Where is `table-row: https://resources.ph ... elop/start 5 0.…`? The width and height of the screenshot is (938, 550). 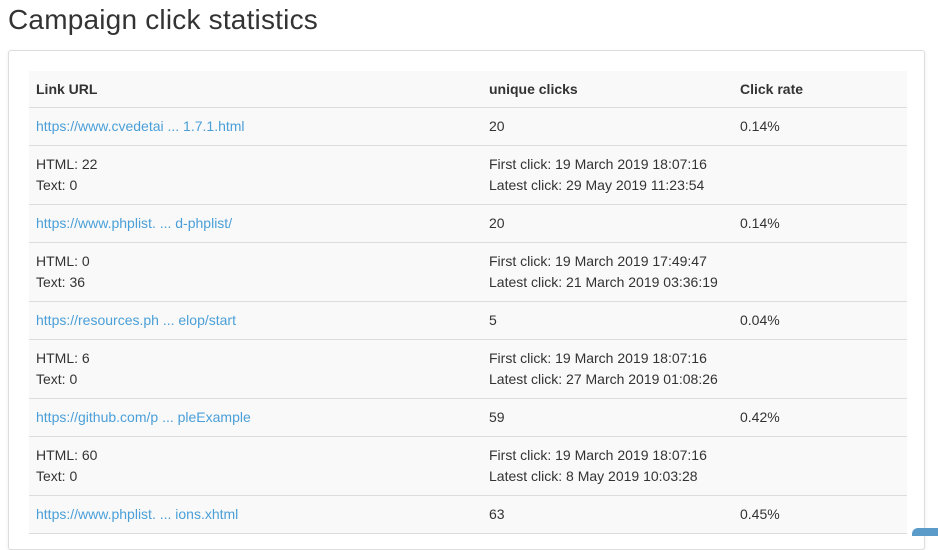
table-row: https://resources.ph ... elop/start 5 0.… is located at coordinates (468, 321).